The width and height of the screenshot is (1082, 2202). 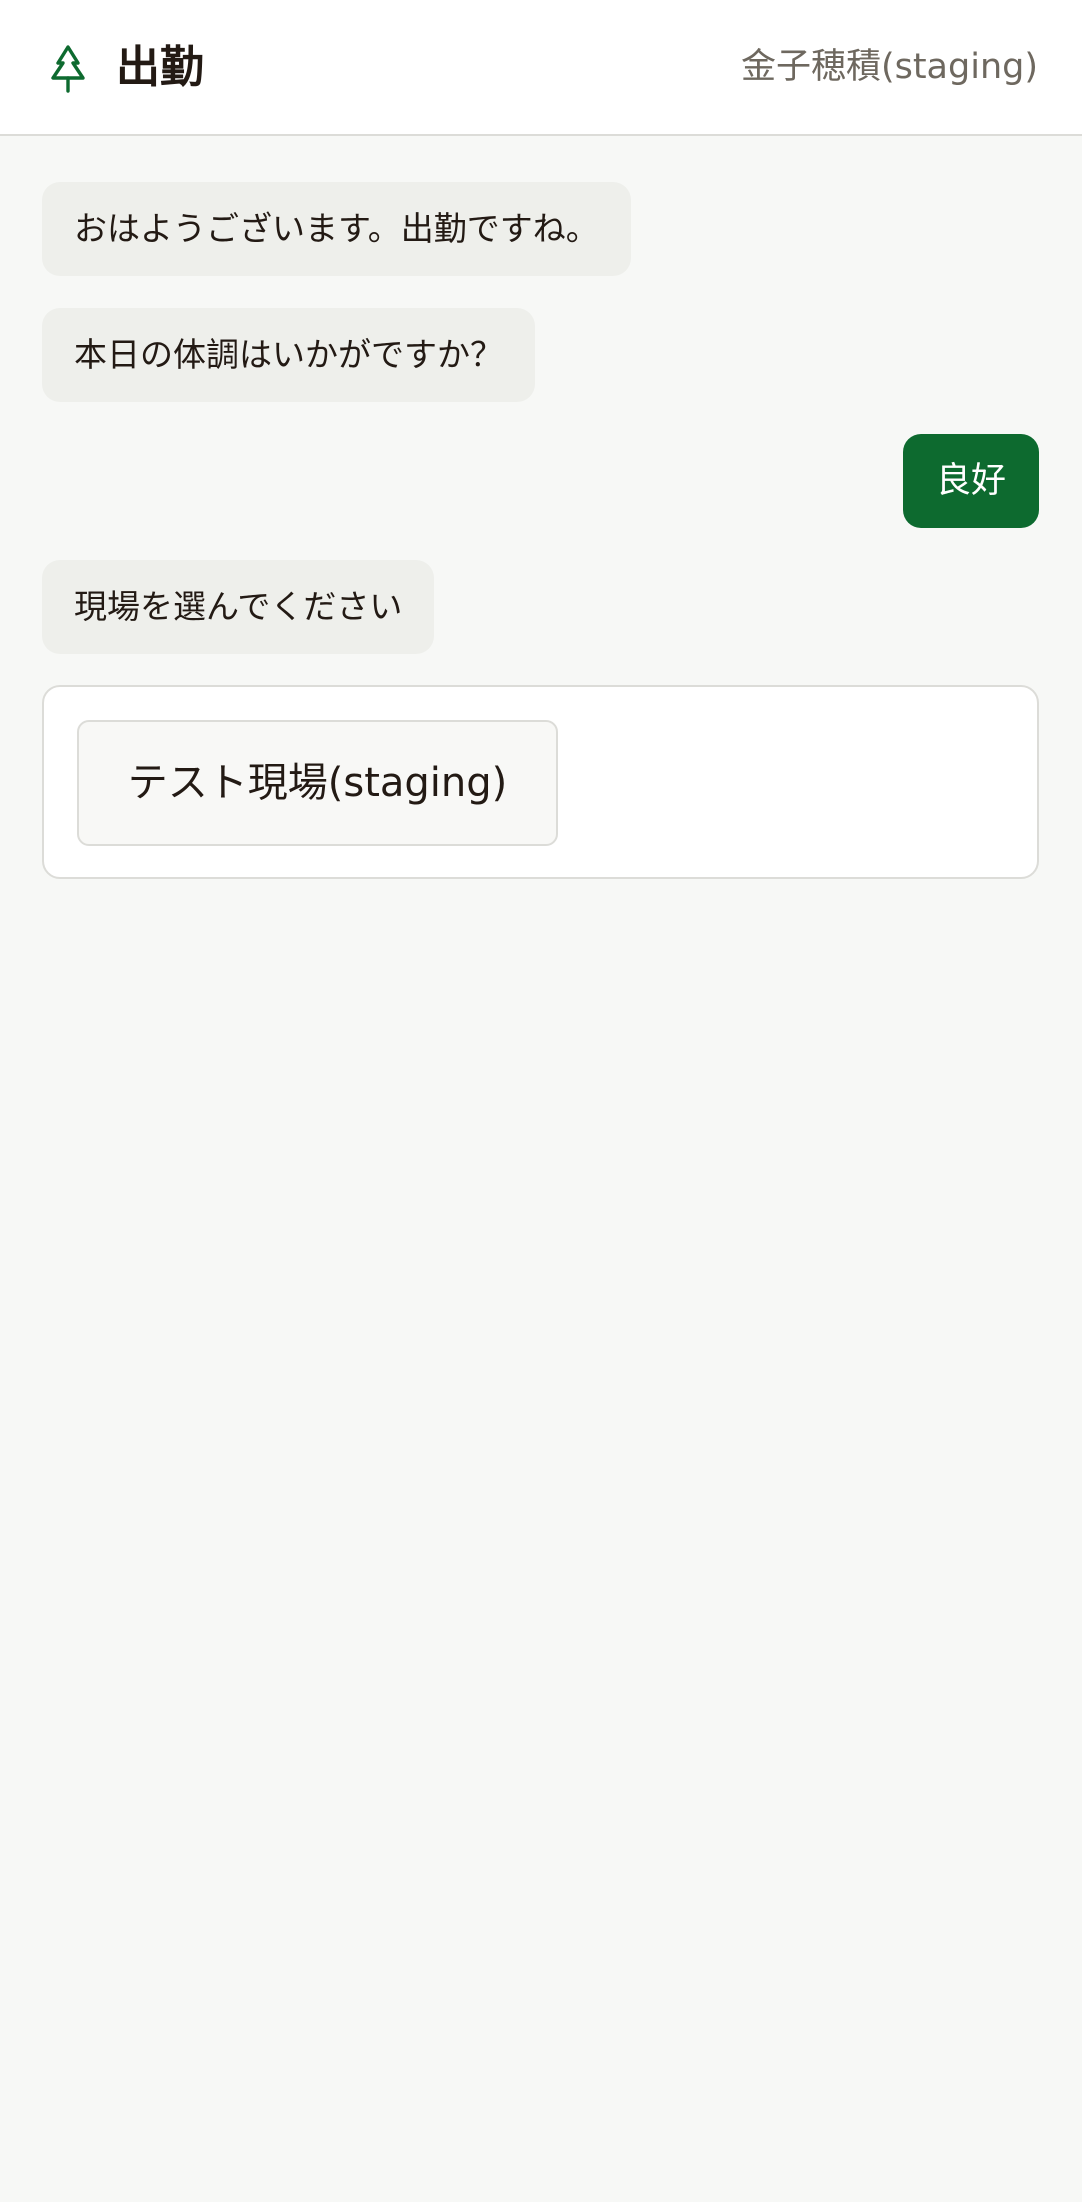 What do you see at coordinates (238, 607) in the screenshot?
I see `bot-message: 現場を選んでください` at bounding box center [238, 607].